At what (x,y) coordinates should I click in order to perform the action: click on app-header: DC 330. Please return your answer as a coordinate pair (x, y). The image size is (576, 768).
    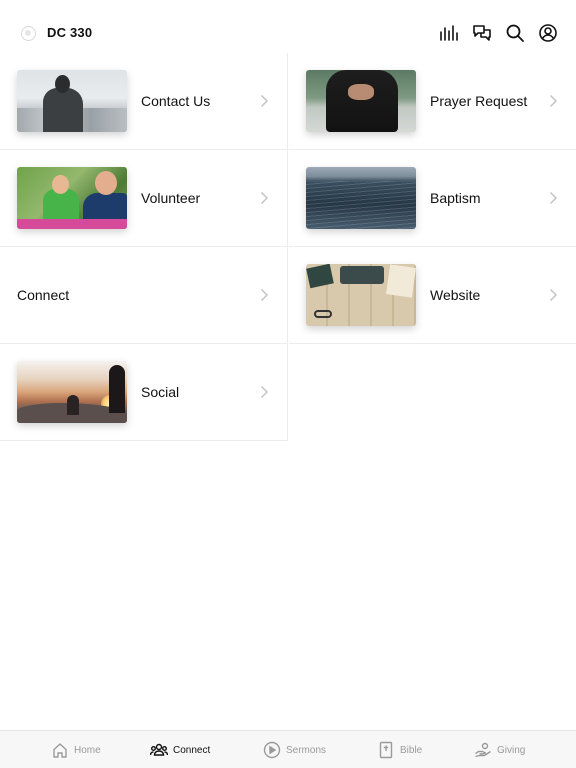
    Looking at the image, I should click on (288, 28).